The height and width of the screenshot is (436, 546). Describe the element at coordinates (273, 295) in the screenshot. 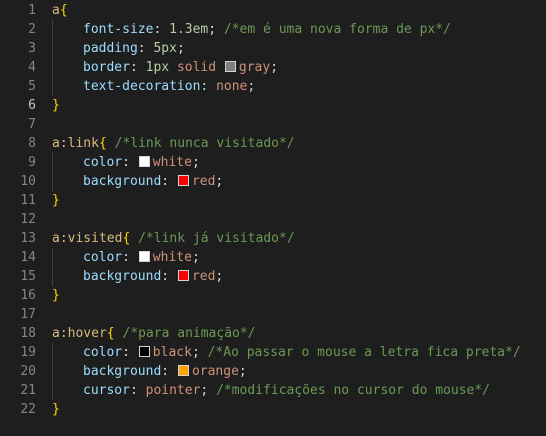

I see `code-line: 16}` at that location.